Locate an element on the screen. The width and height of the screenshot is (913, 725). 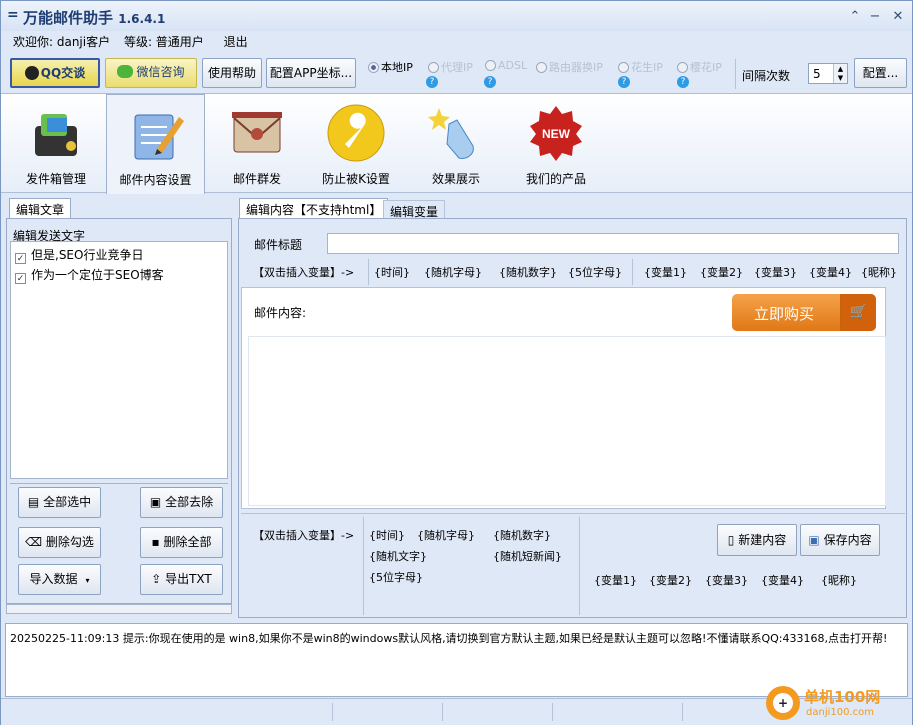
var-3-2: {变量3} is located at coordinates (726, 580).